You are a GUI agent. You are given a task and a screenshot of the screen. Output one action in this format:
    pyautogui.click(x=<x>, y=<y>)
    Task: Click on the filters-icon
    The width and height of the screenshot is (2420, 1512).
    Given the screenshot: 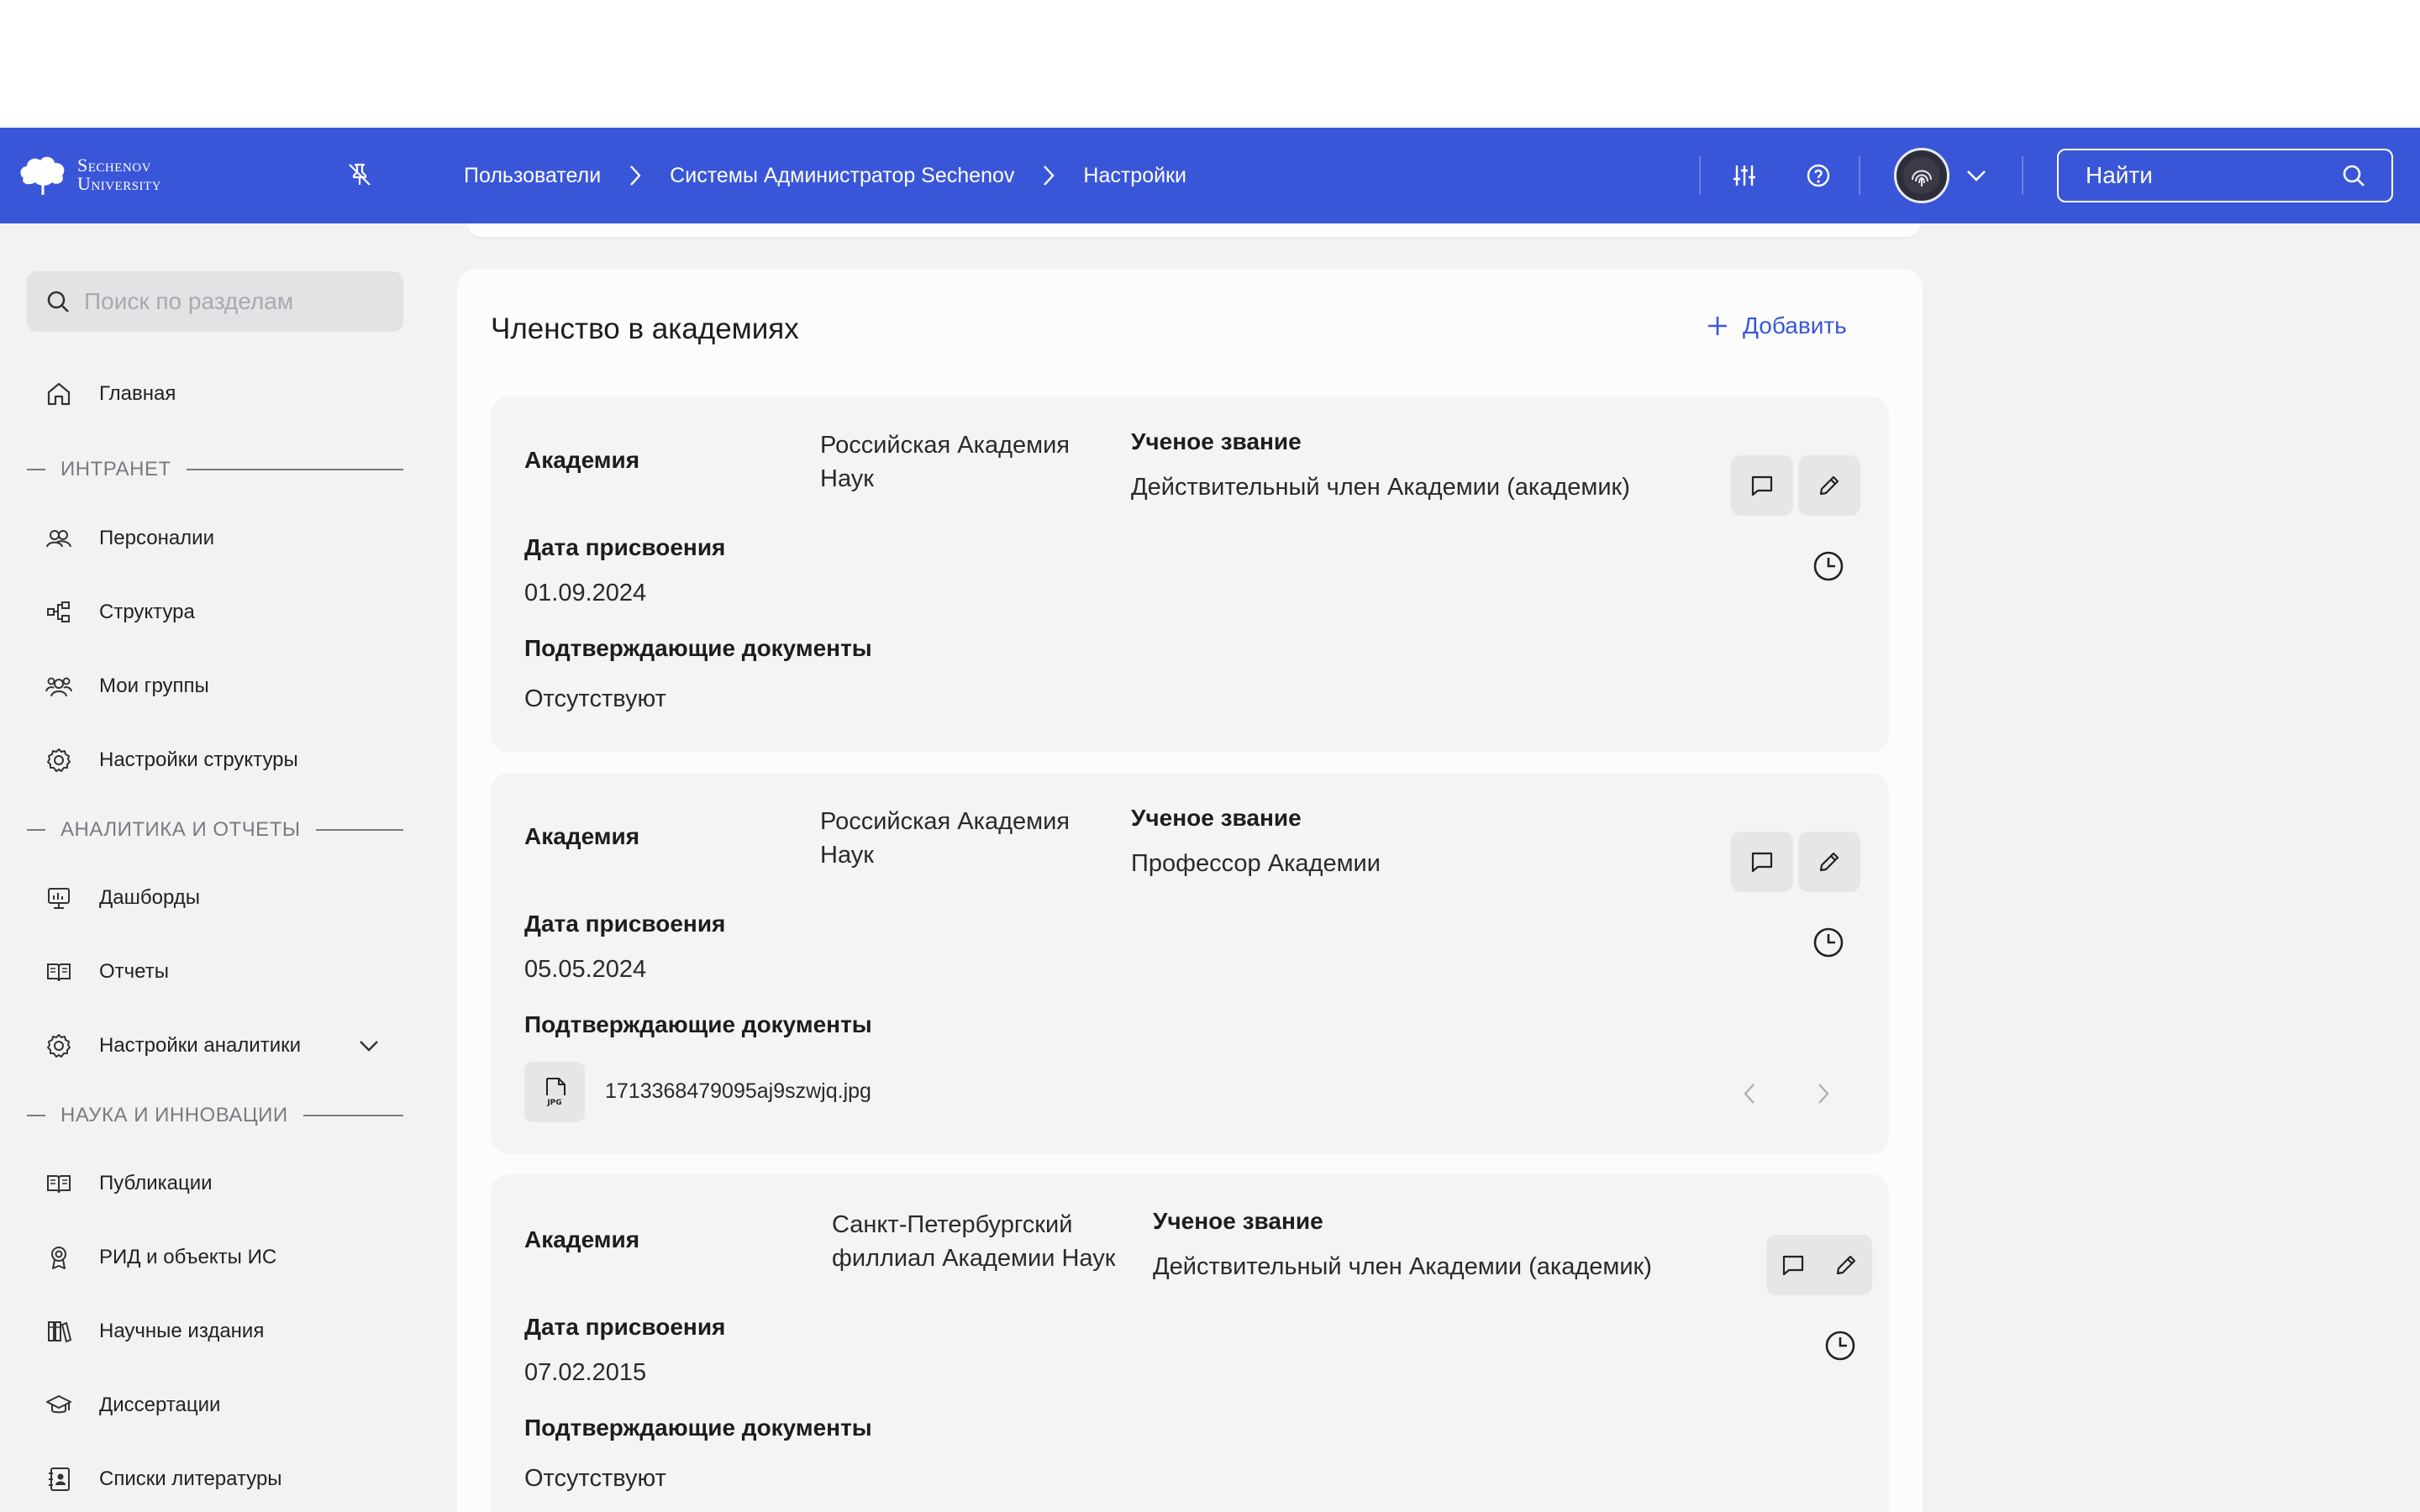 What is the action you would take?
    pyautogui.click(x=1744, y=175)
    